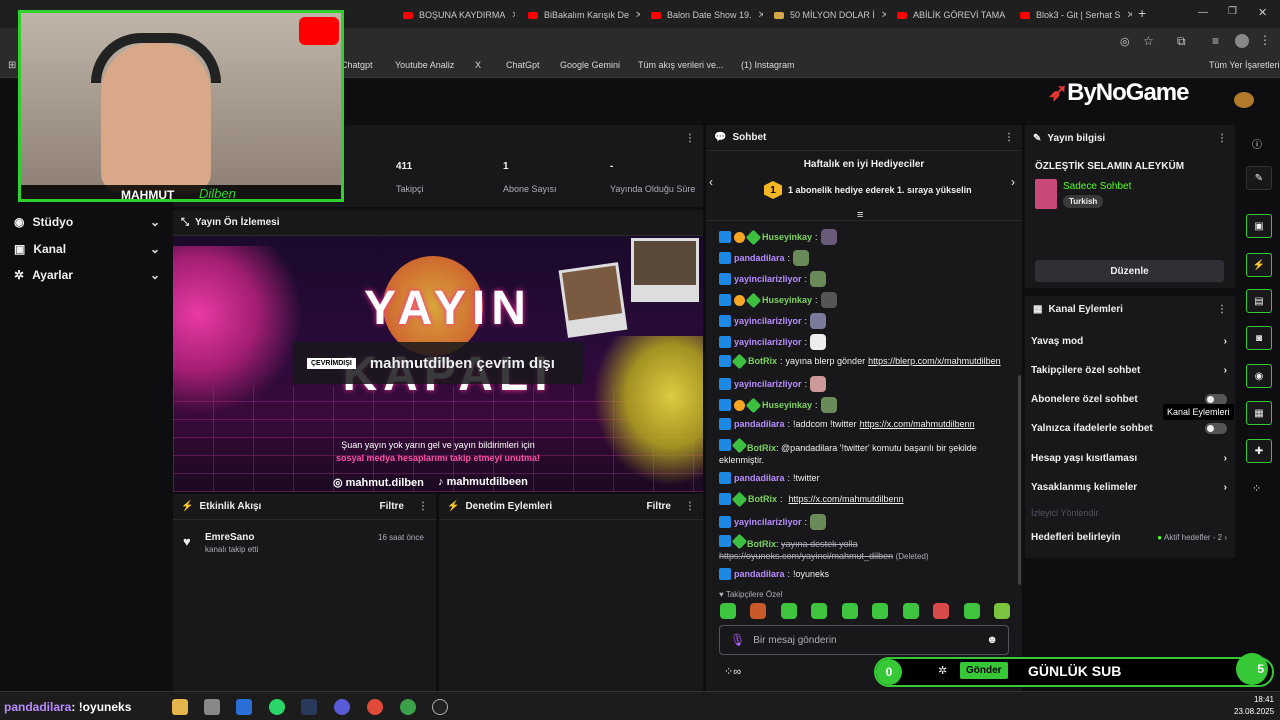  I want to click on extensions-icon: ⧉, so click(1181, 41).